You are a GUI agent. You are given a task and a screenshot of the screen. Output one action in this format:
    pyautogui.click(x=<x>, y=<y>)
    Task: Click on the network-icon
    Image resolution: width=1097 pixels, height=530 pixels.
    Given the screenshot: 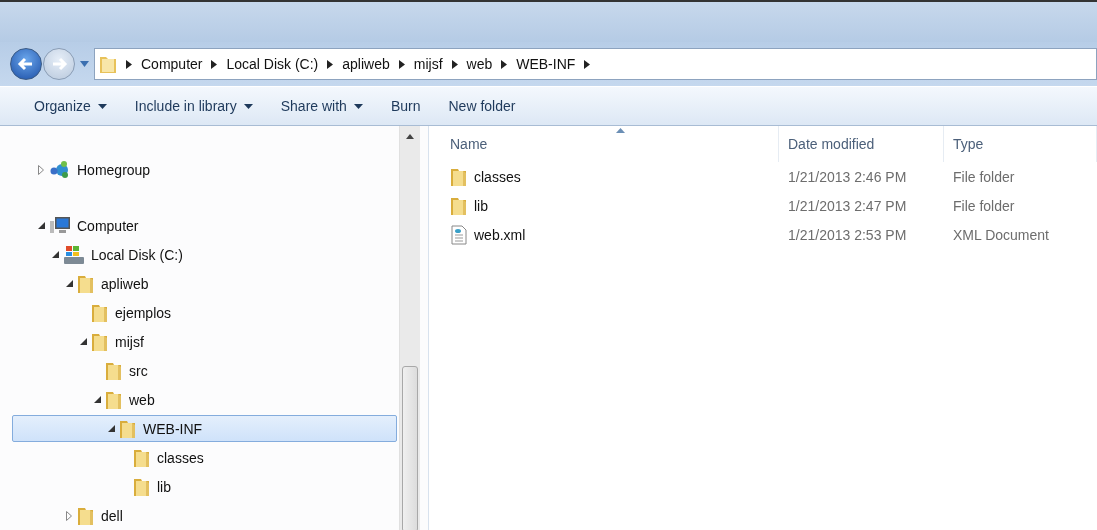 What is the action you would take?
    pyautogui.click(x=60, y=169)
    